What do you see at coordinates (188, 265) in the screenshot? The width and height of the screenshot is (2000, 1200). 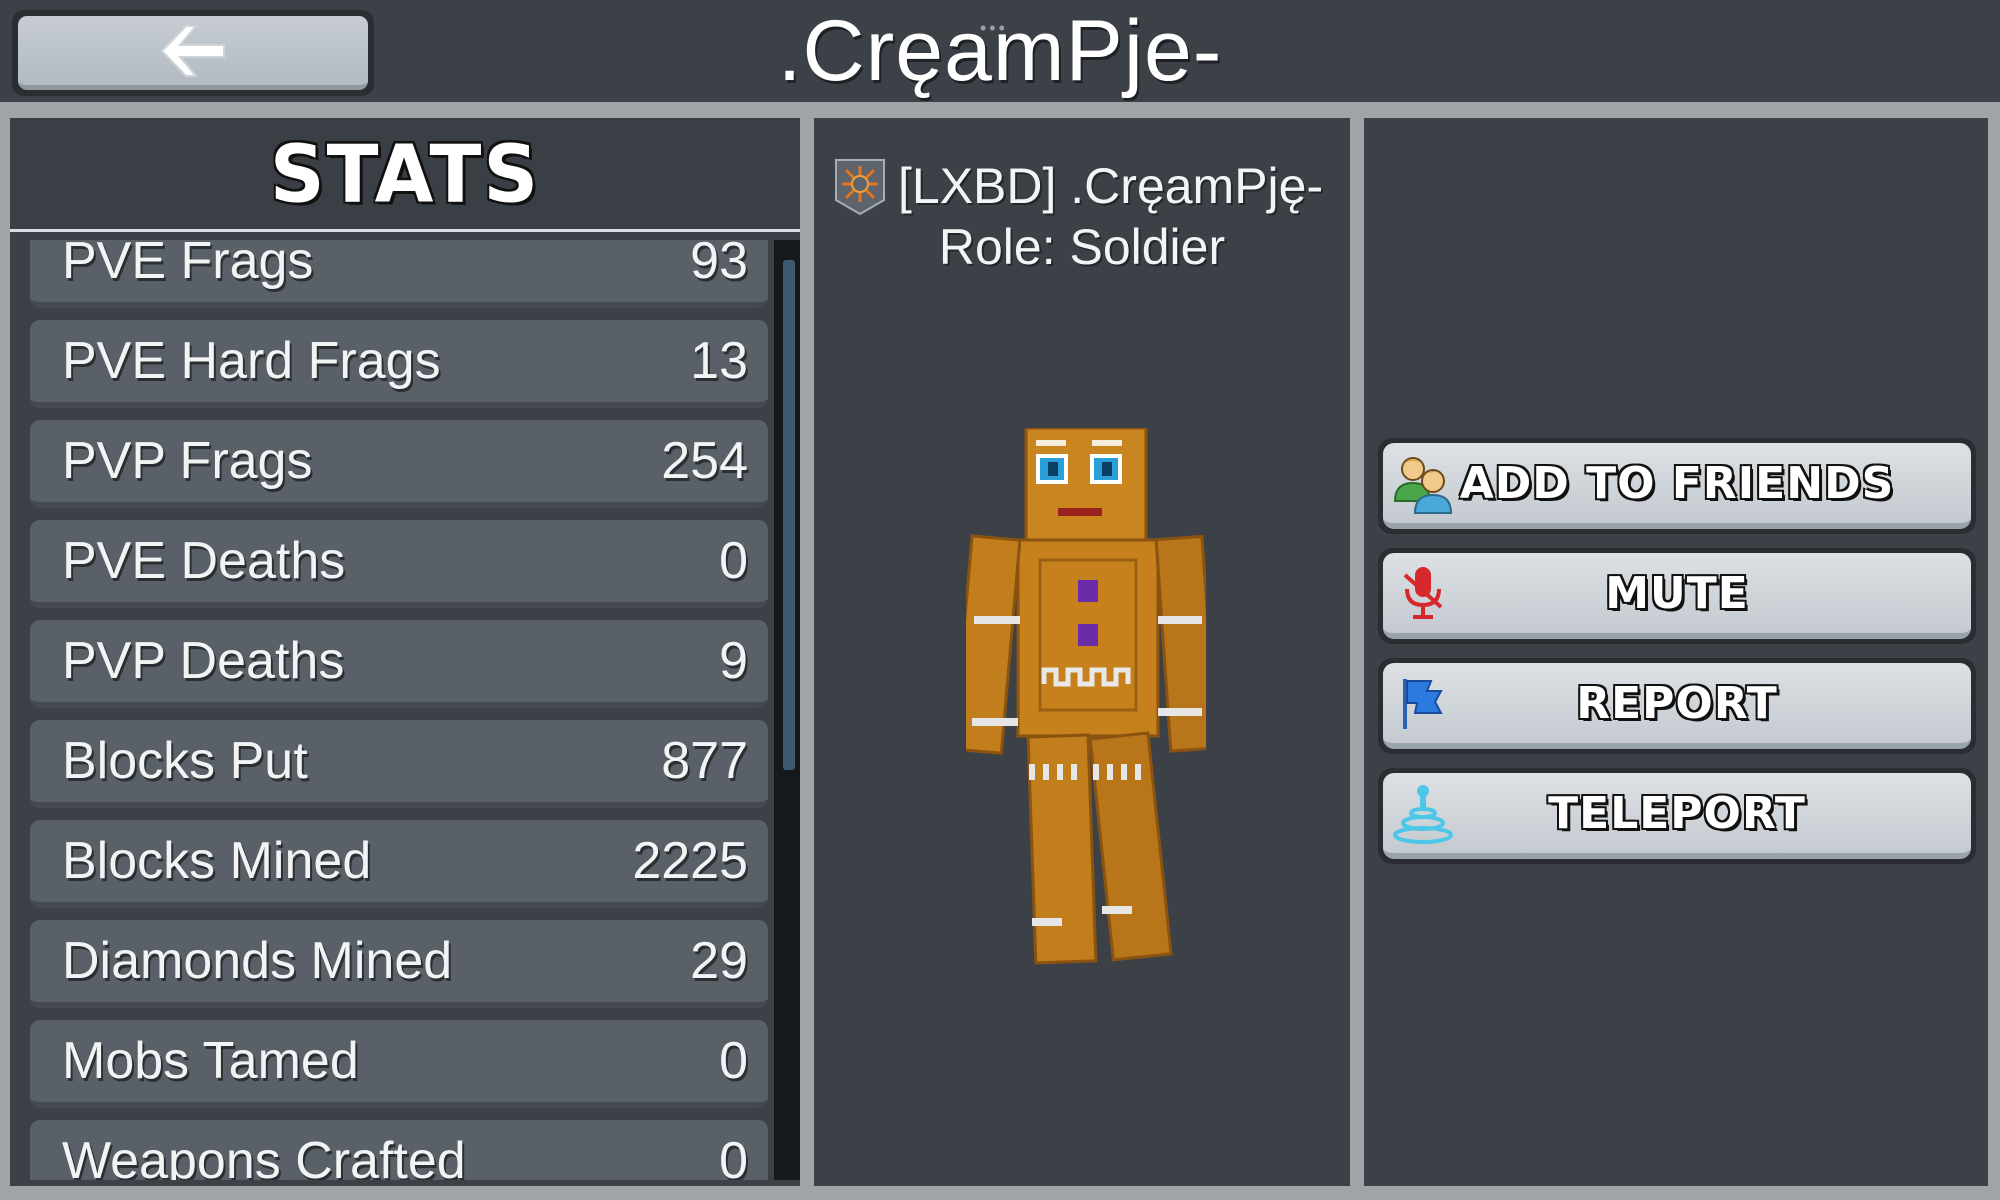 I see `stat-label: PVE Frags` at bounding box center [188, 265].